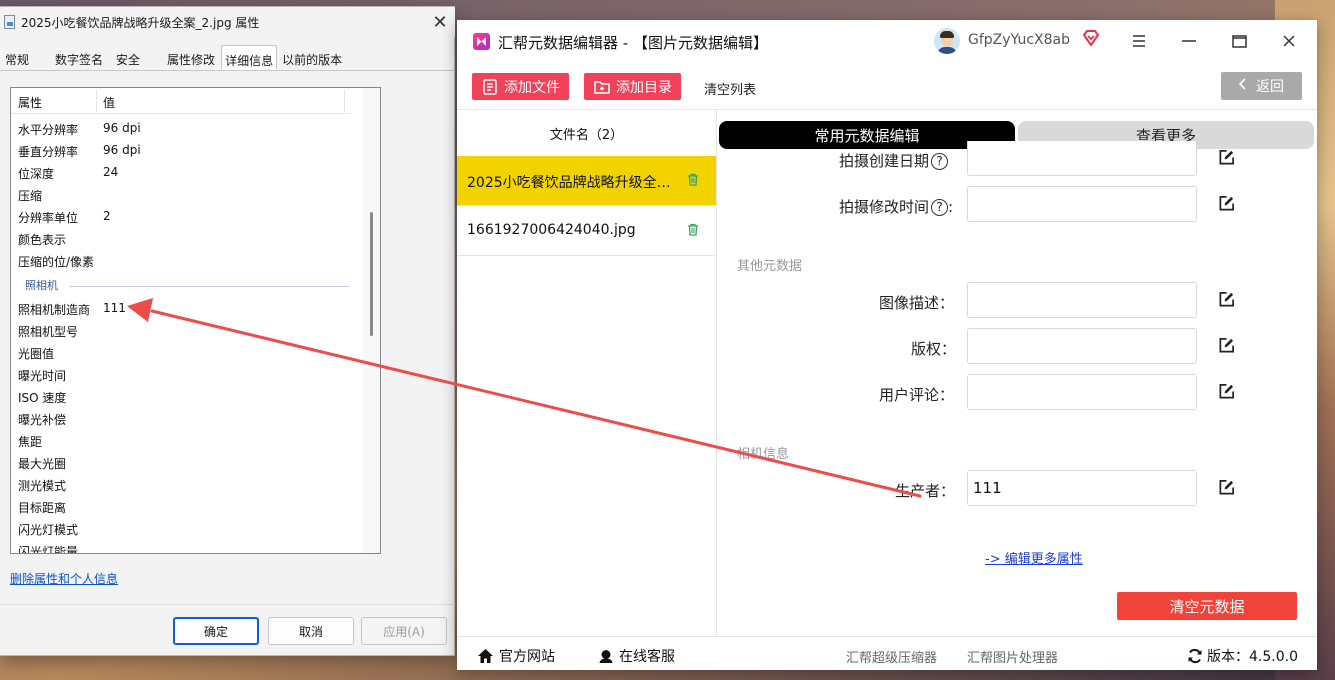  I want to click on tab-digital-signature: 数字签名, so click(79, 59).